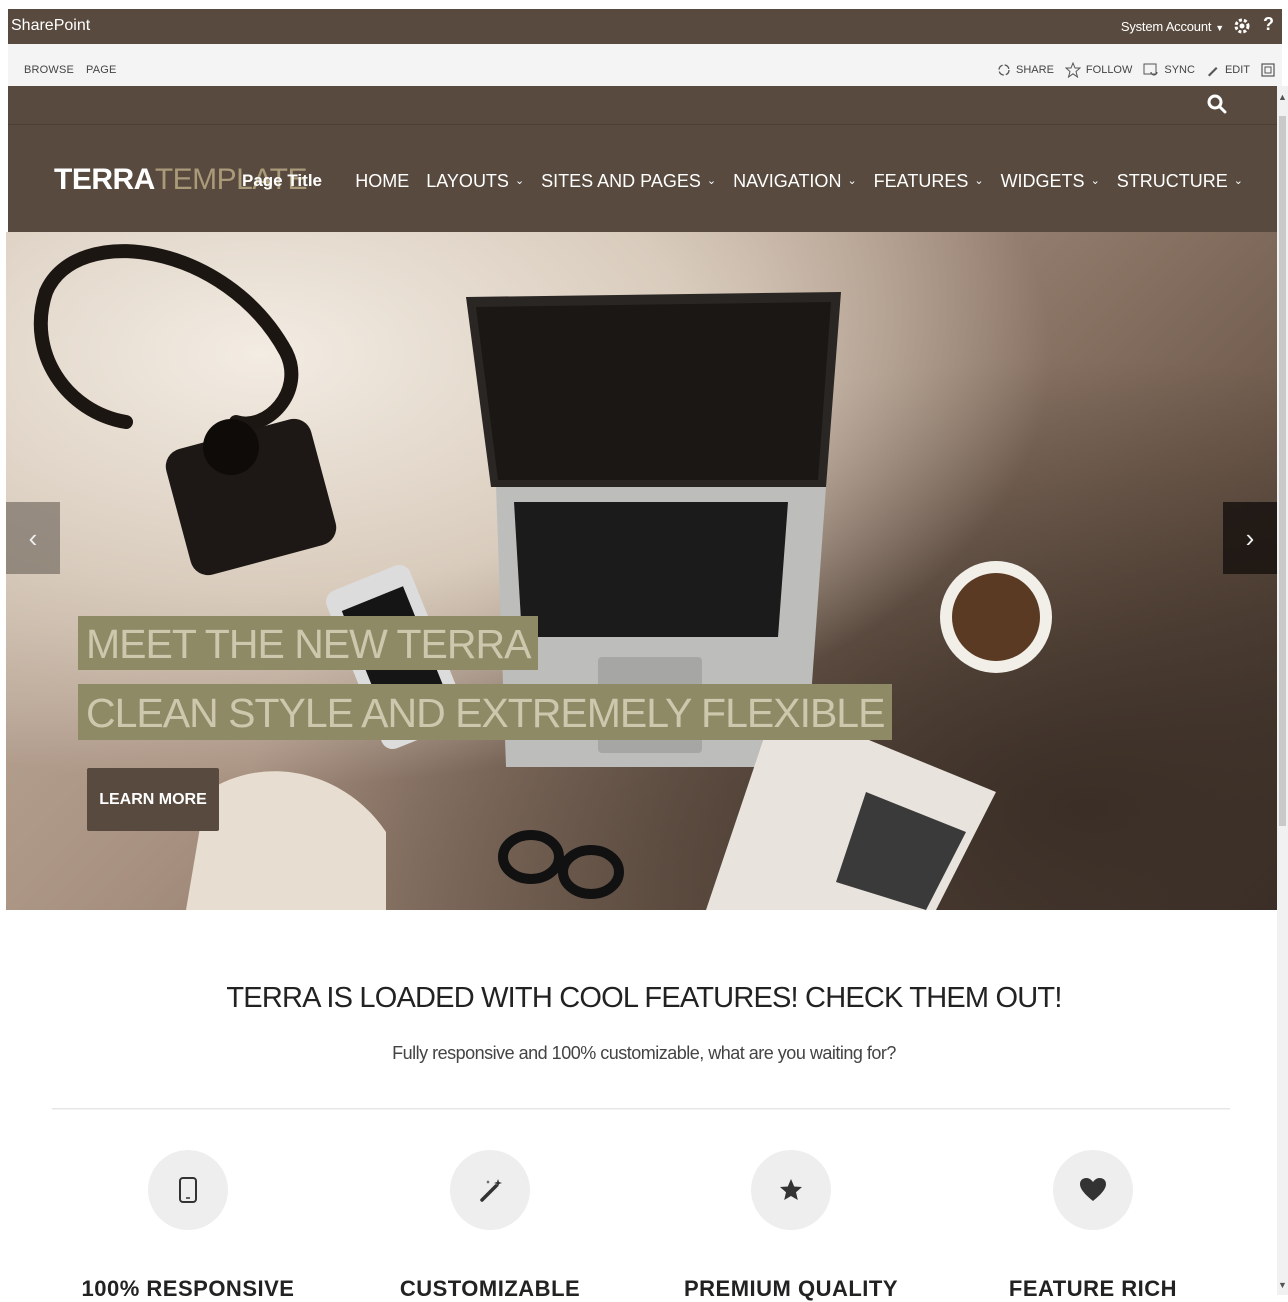 The image size is (1288, 1302). Describe the element at coordinates (50, 26) in the screenshot. I see `sharepoint-brand: SharePoint` at that location.